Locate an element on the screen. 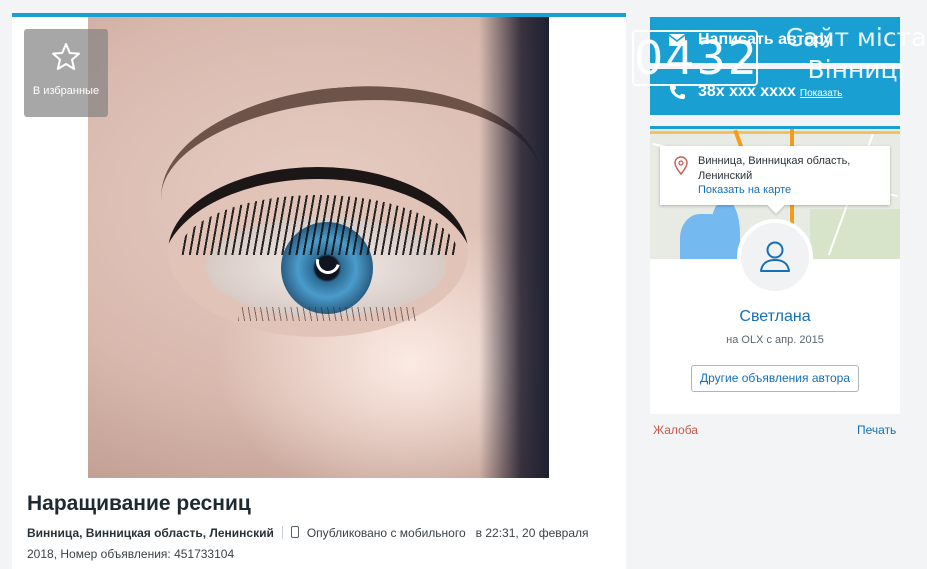 The height and width of the screenshot is (569, 927). show-on-map-link: Показать на карте is located at coordinates (744, 190).